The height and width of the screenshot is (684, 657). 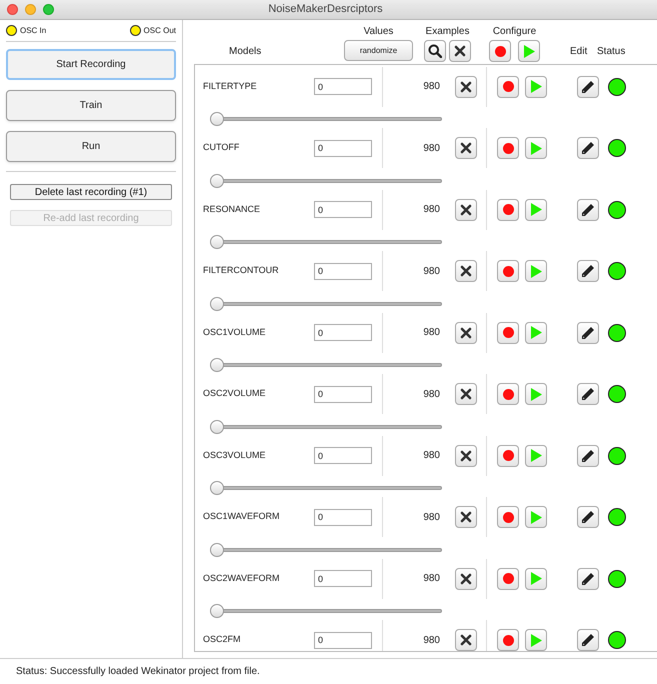 What do you see at coordinates (579, 52) in the screenshot?
I see `column-header: Edit` at bounding box center [579, 52].